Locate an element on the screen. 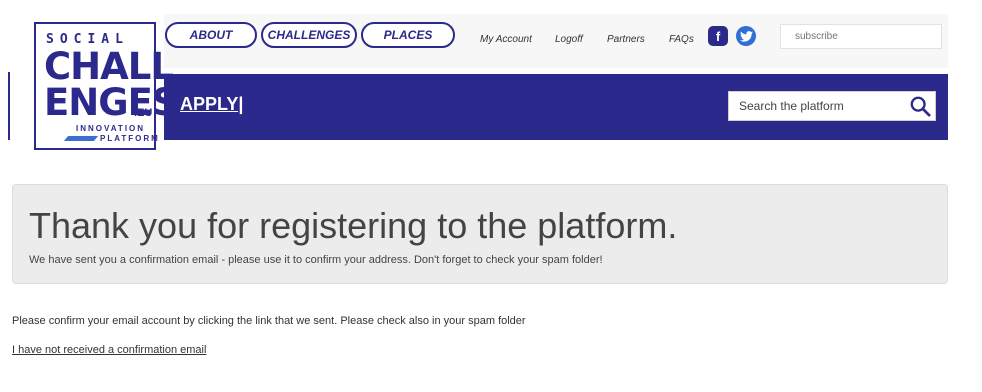  logoff-link: Logoff is located at coordinates (569, 39).